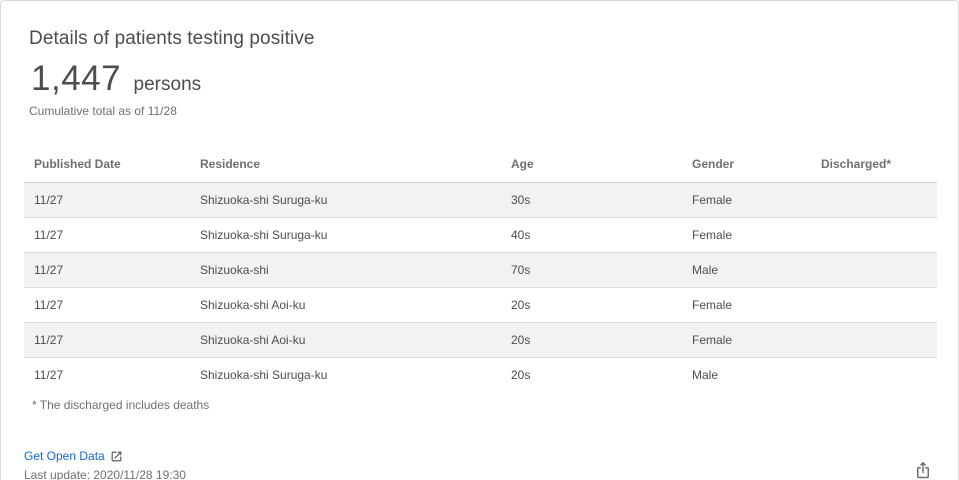 This screenshot has width=959, height=480. Describe the element at coordinates (103, 111) in the screenshot. I see `card-subtitle: Cumulative total as of 11/28` at that location.